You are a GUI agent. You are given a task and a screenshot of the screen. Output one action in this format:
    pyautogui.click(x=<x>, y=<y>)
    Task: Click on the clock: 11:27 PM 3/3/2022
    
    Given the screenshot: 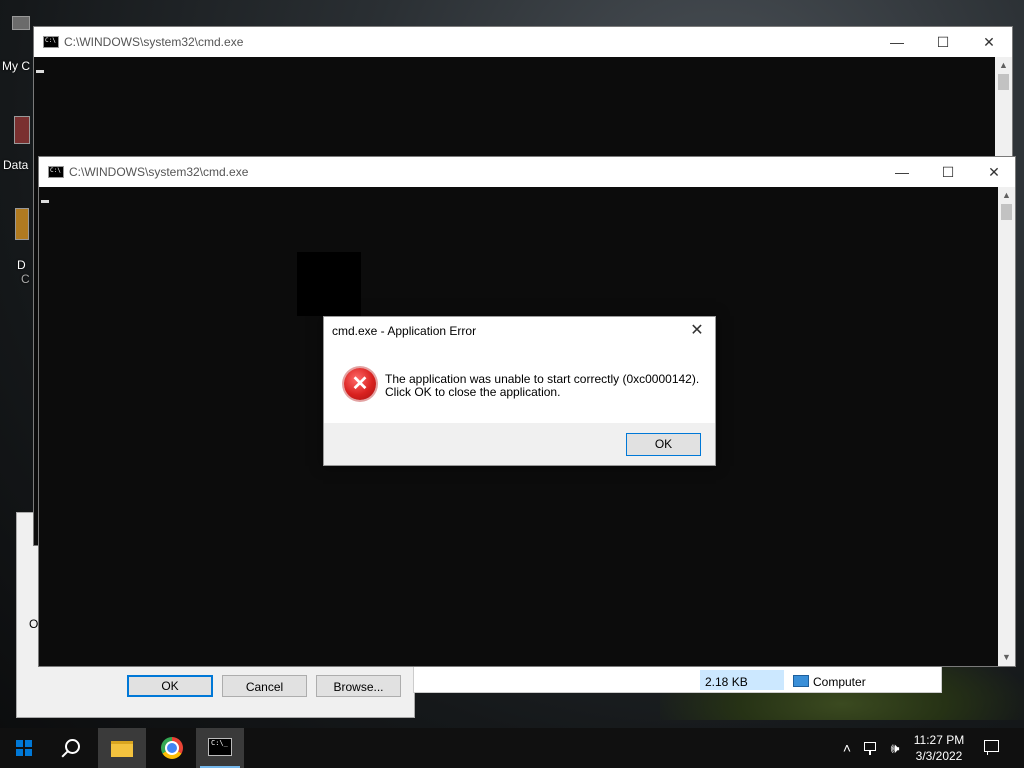 What is the action you would take?
    pyautogui.click(x=939, y=748)
    